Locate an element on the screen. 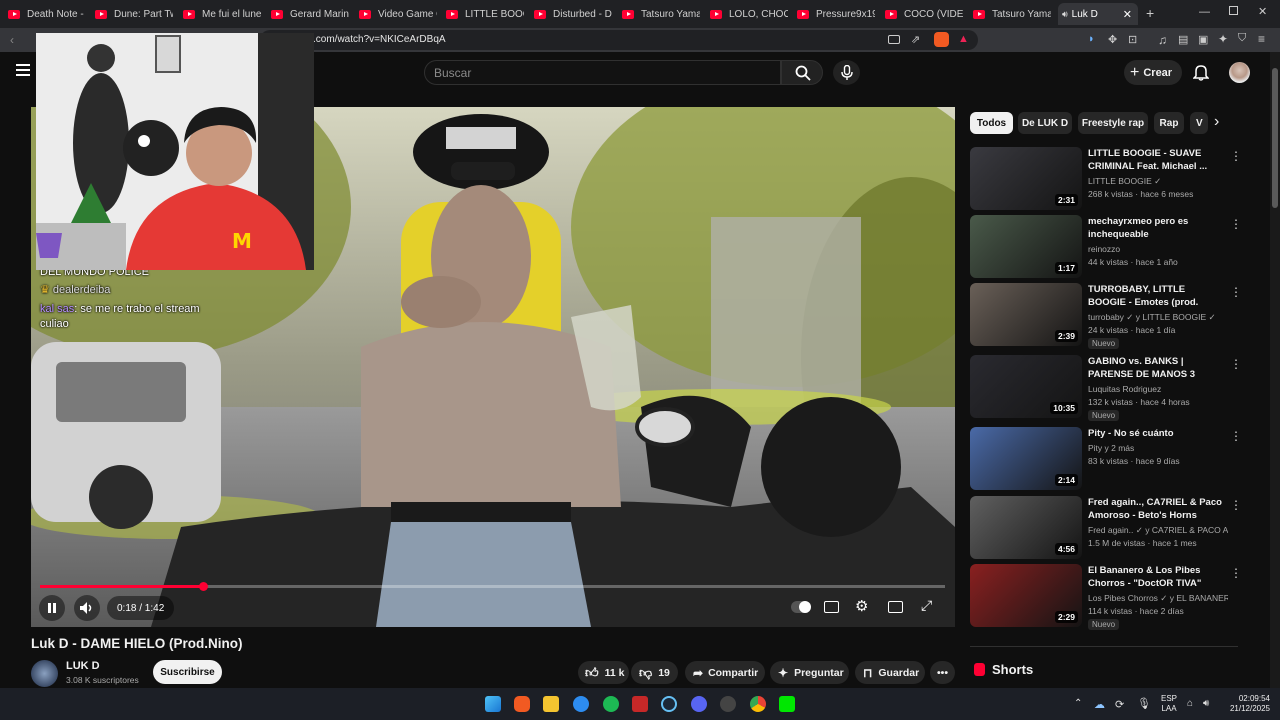  windows-start-icon is located at coordinates (493, 704).